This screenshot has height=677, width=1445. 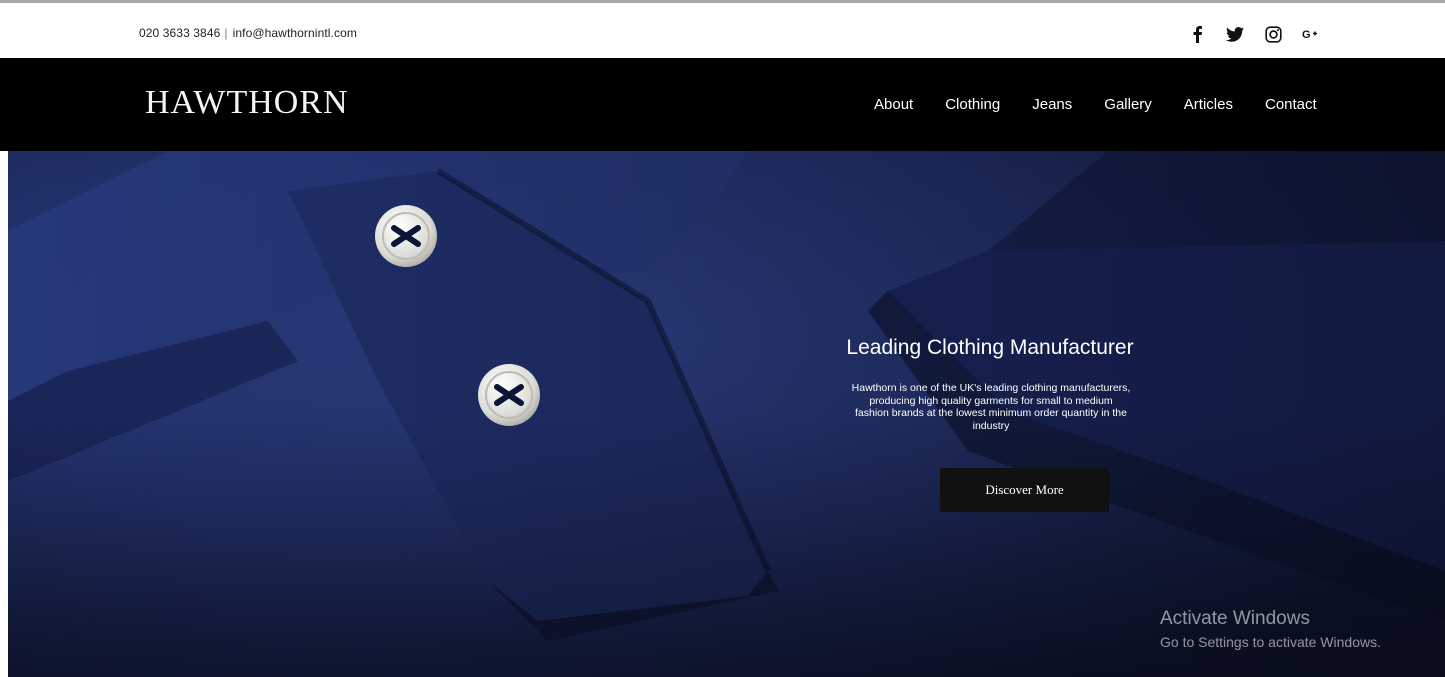 What do you see at coordinates (1208, 105) in the screenshot?
I see `nav-articles: Articles` at bounding box center [1208, 105].